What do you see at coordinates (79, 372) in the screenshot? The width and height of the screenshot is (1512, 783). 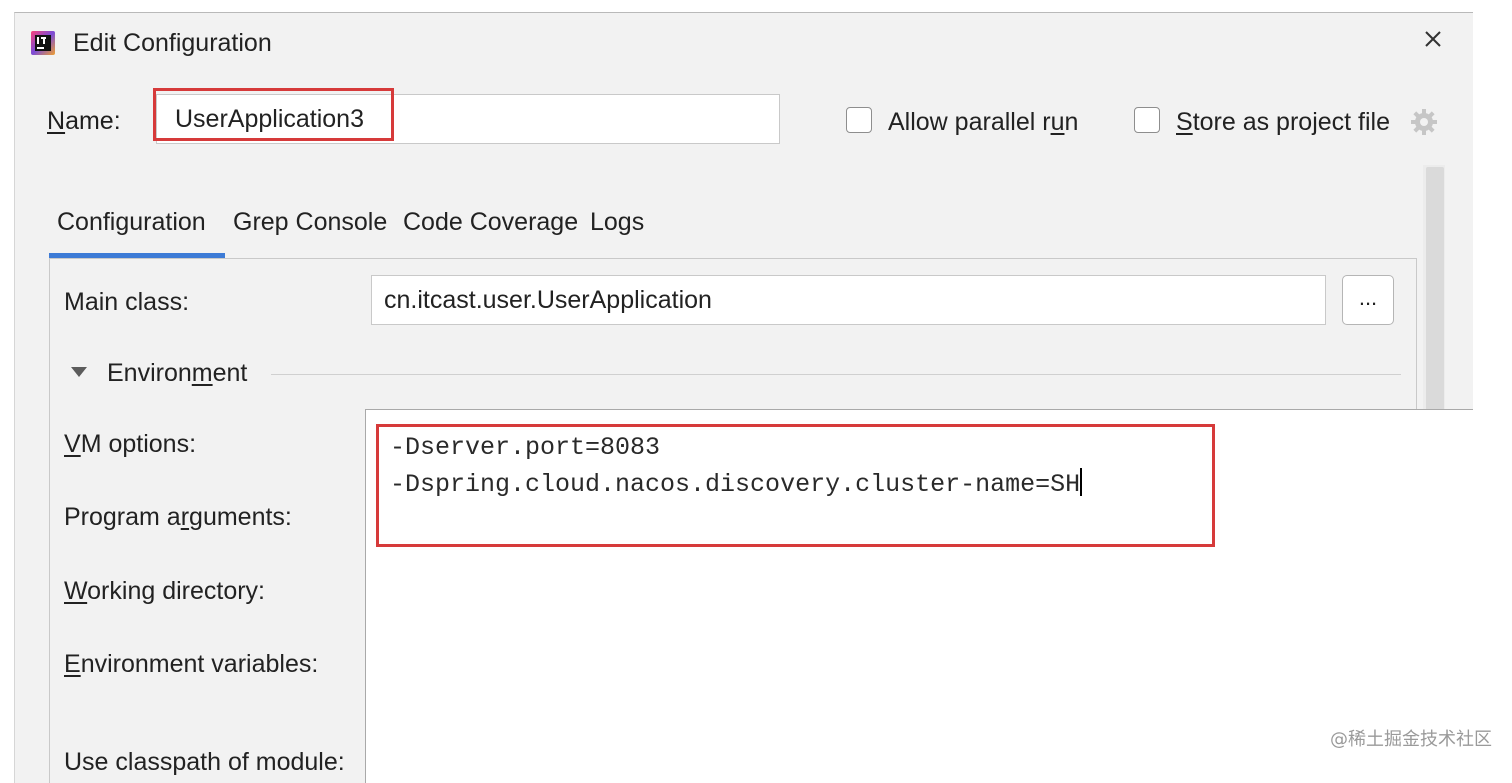 I see `chevron-down-icon` at bounding box center [79, 372].